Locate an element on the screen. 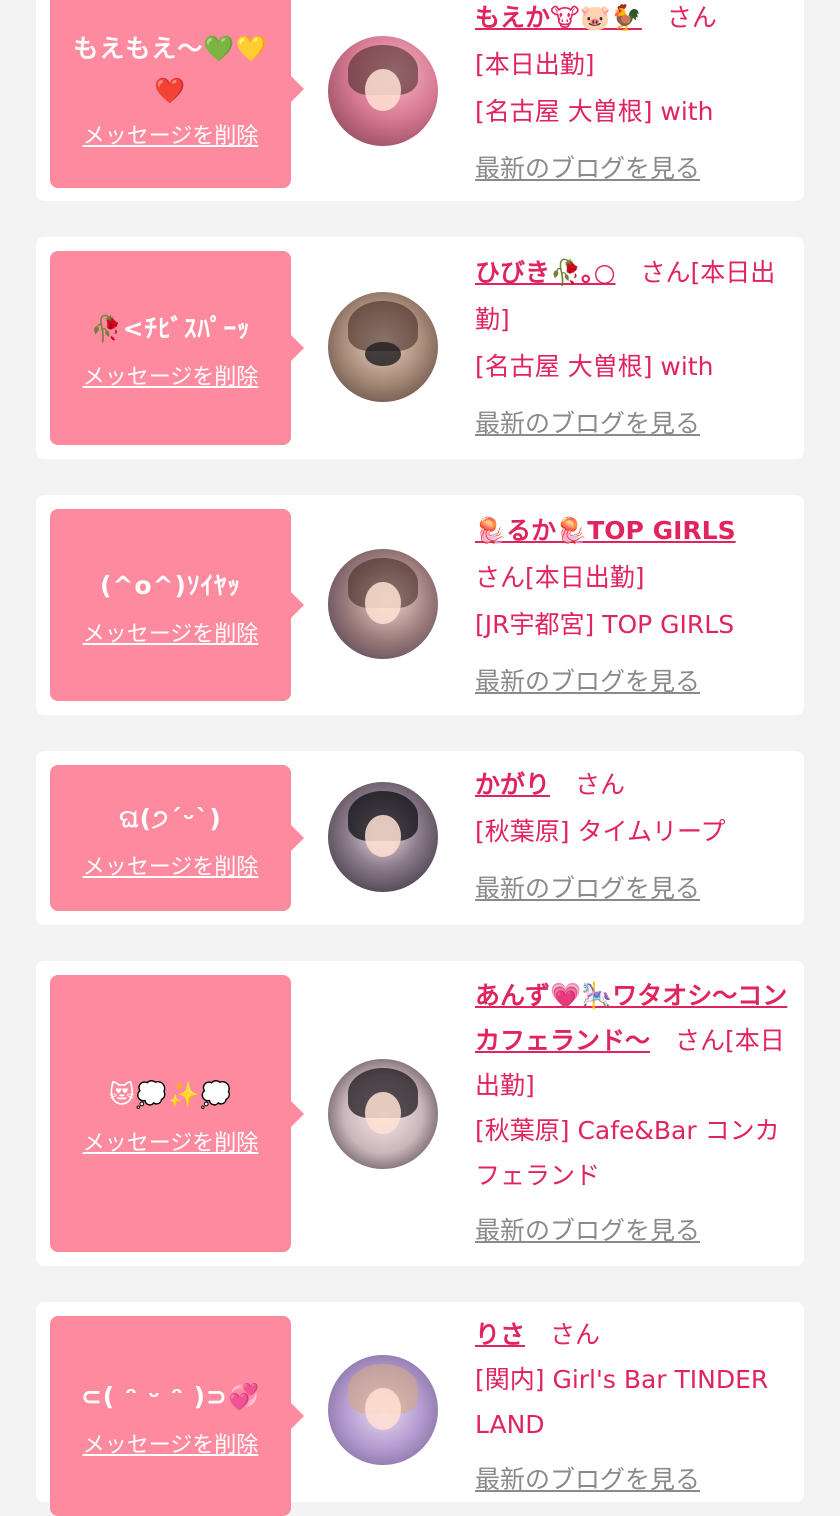  message-bubble: ⊂( ᵔ ᵕ ᵔ )⊃💞 メッセージを削除 is located at coordinates (177, 1416).